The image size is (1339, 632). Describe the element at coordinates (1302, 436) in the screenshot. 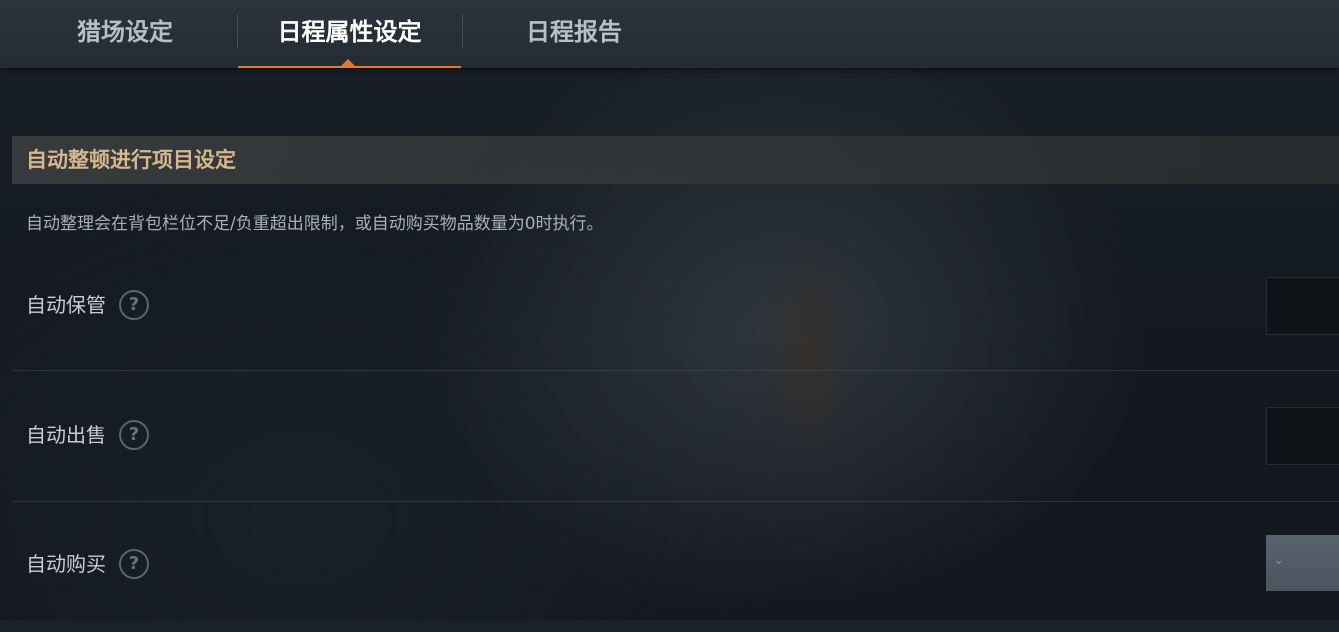

I see `auto-sell-toggle` at that location.